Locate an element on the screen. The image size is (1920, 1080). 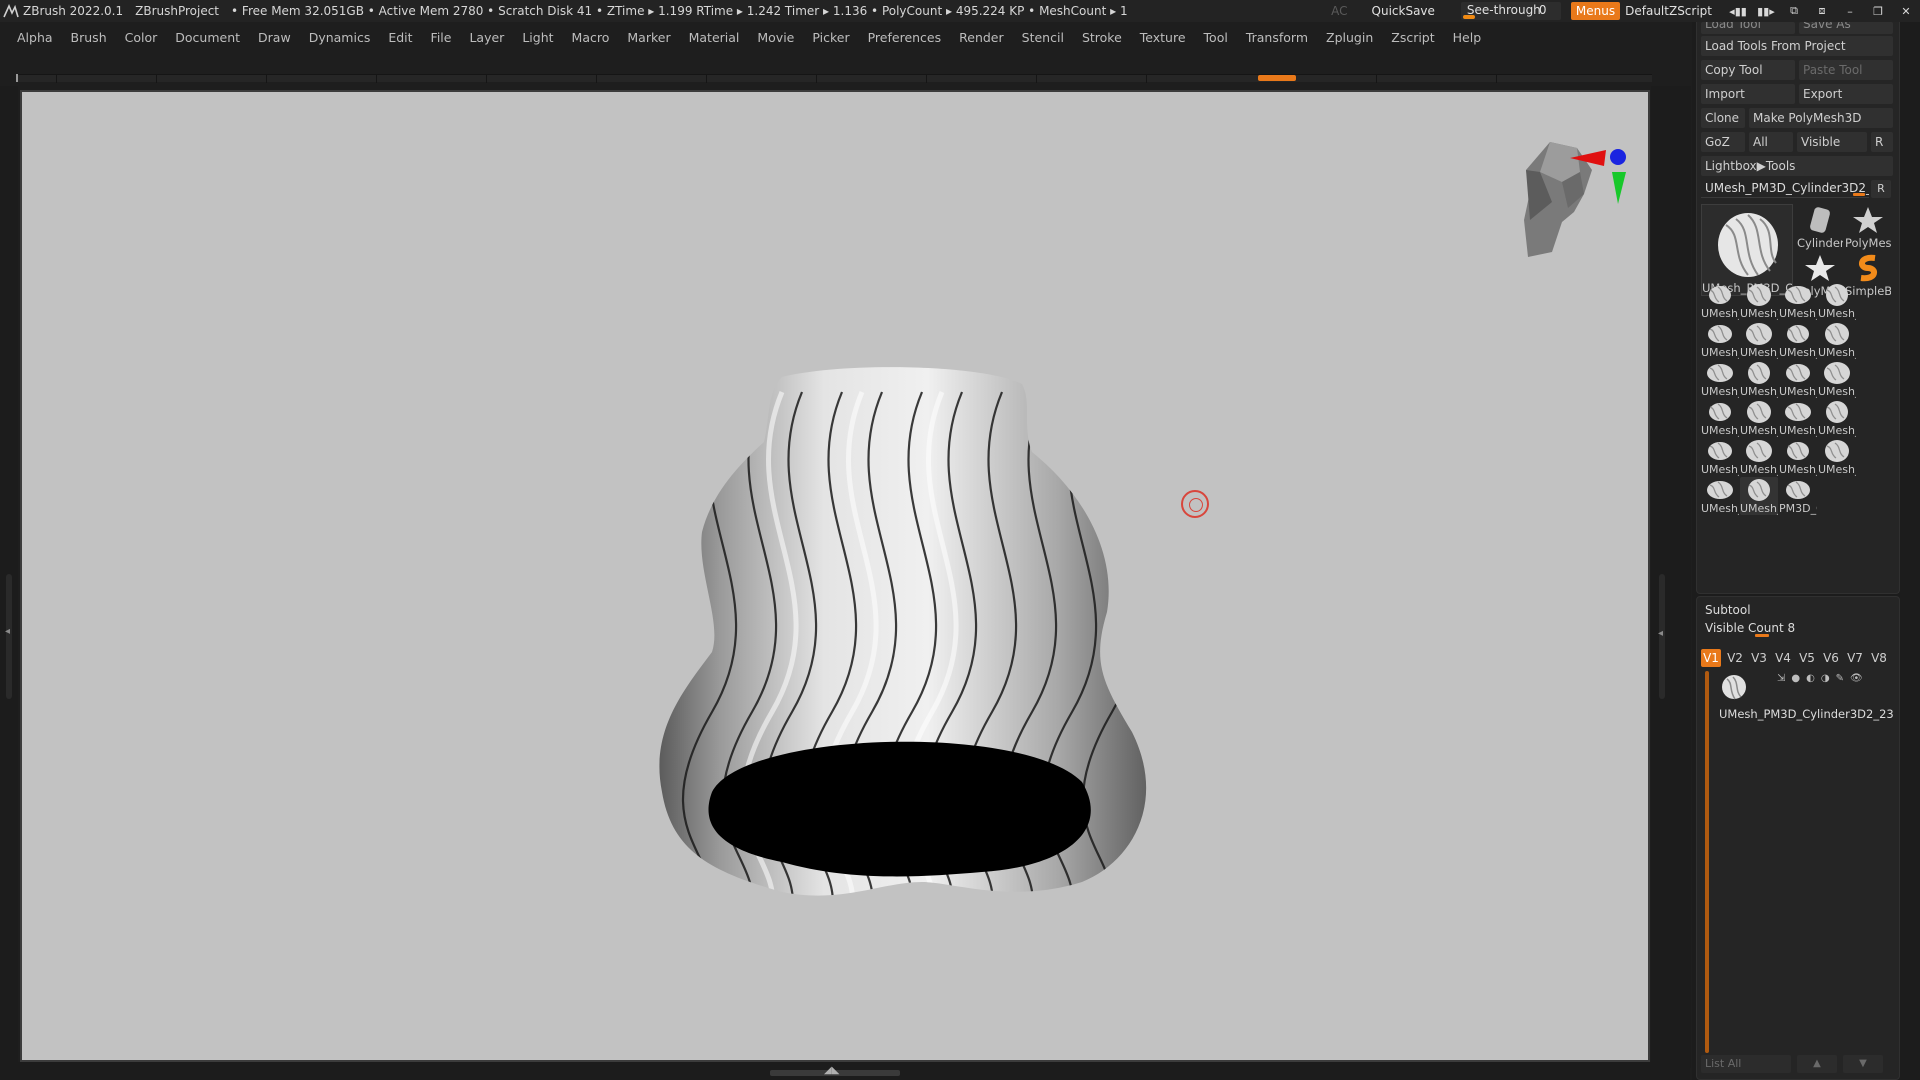
tab-v5: V5 is located at coordinates (1807, 658).